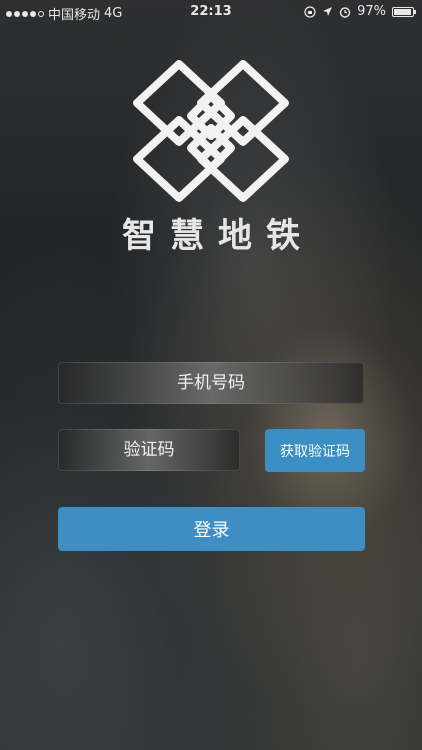 The image size is (422, 750). I want to click on battery-icon, so click(404, 11).